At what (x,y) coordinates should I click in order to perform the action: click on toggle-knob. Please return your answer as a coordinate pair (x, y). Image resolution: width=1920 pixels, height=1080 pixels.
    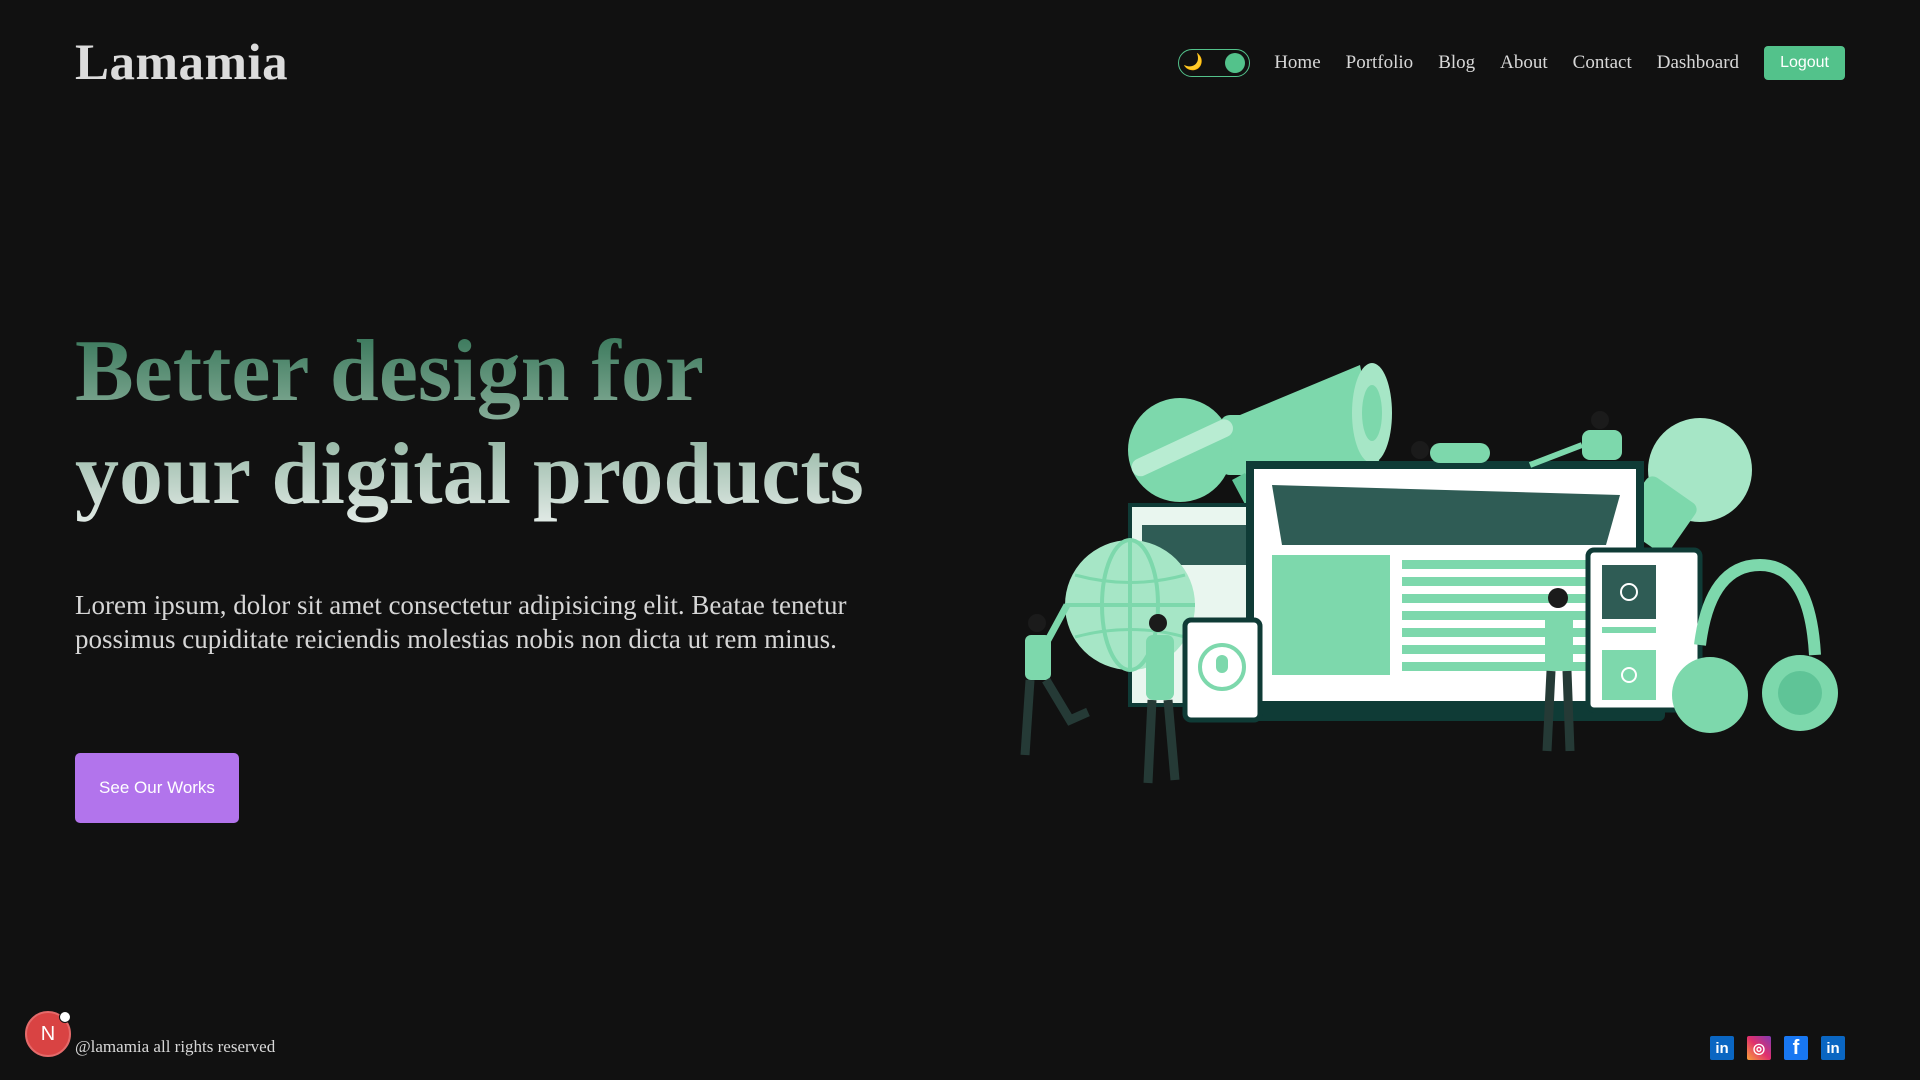
    Looking at the image, I should click on (1235, 63).